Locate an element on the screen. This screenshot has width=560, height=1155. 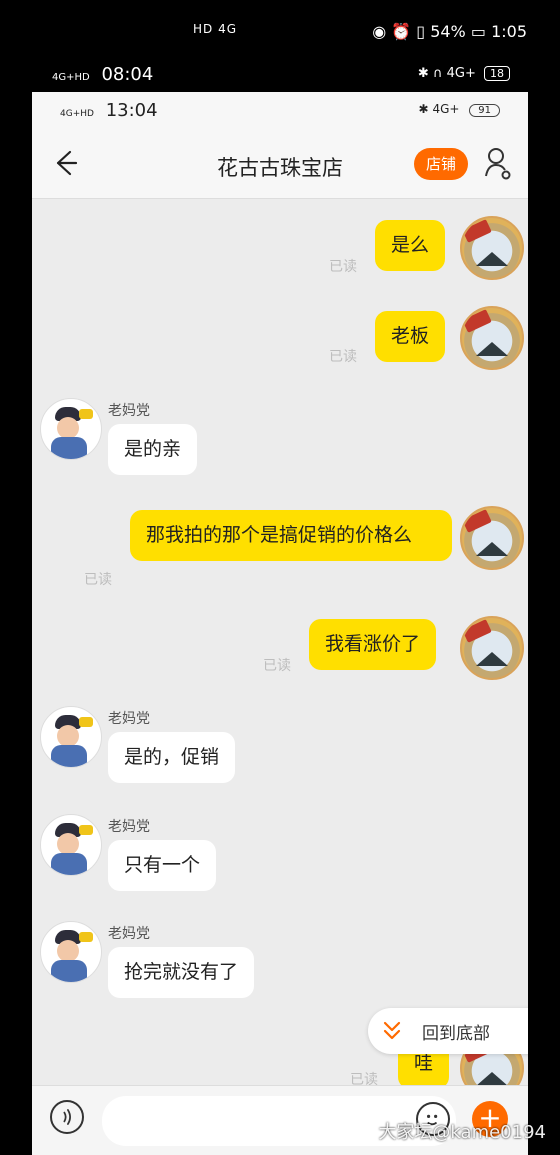
watermark: 大家坛@kame0194 is located at coordinates (462, 1132).